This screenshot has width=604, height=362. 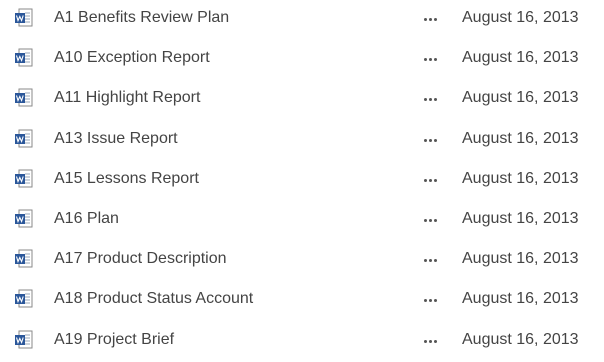 I want to click on list-item: A19 Project Brief August 16, 2013, so click(x=302, y=342).